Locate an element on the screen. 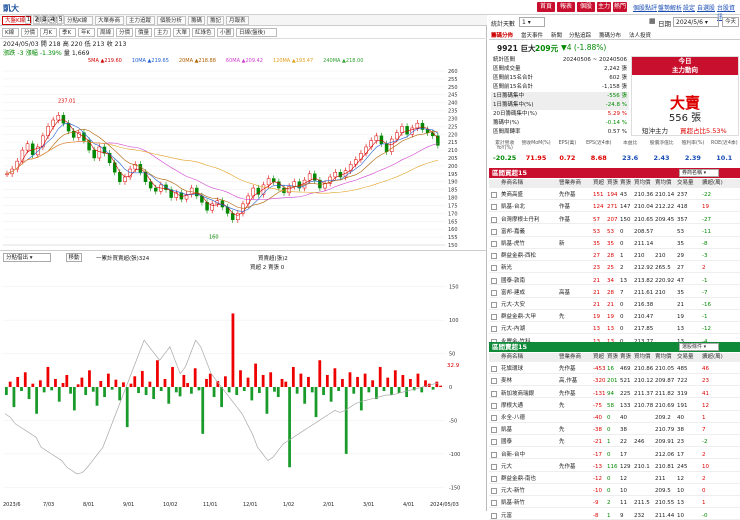 The height and width of the screenshot is (520, 740). calendar-icon: ▦ is located at coordinates (652, 21).